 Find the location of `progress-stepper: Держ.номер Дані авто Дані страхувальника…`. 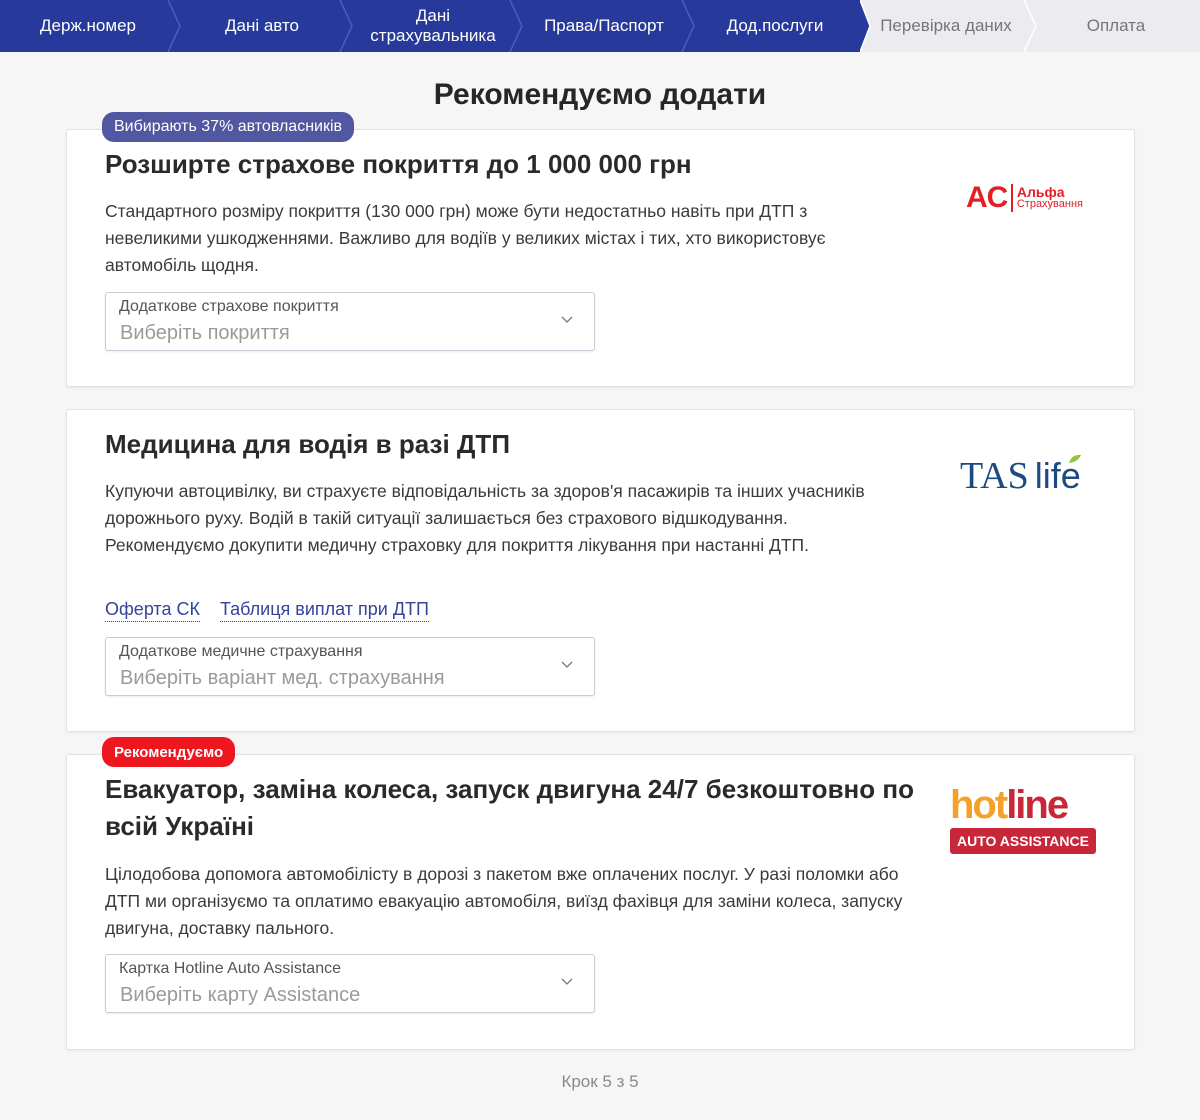

progress-stepper: Держ.номер Дані авто Дані страхувальника… is located at coordinates (600, 26).